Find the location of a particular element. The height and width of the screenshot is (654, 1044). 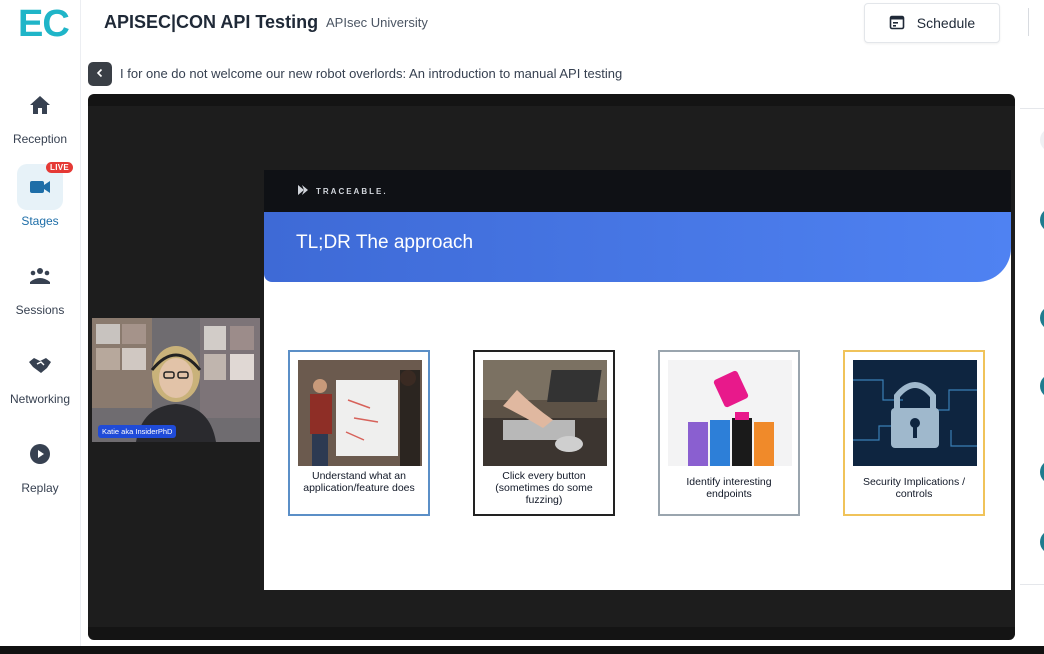

back-button is located at coordinates (100, 74).